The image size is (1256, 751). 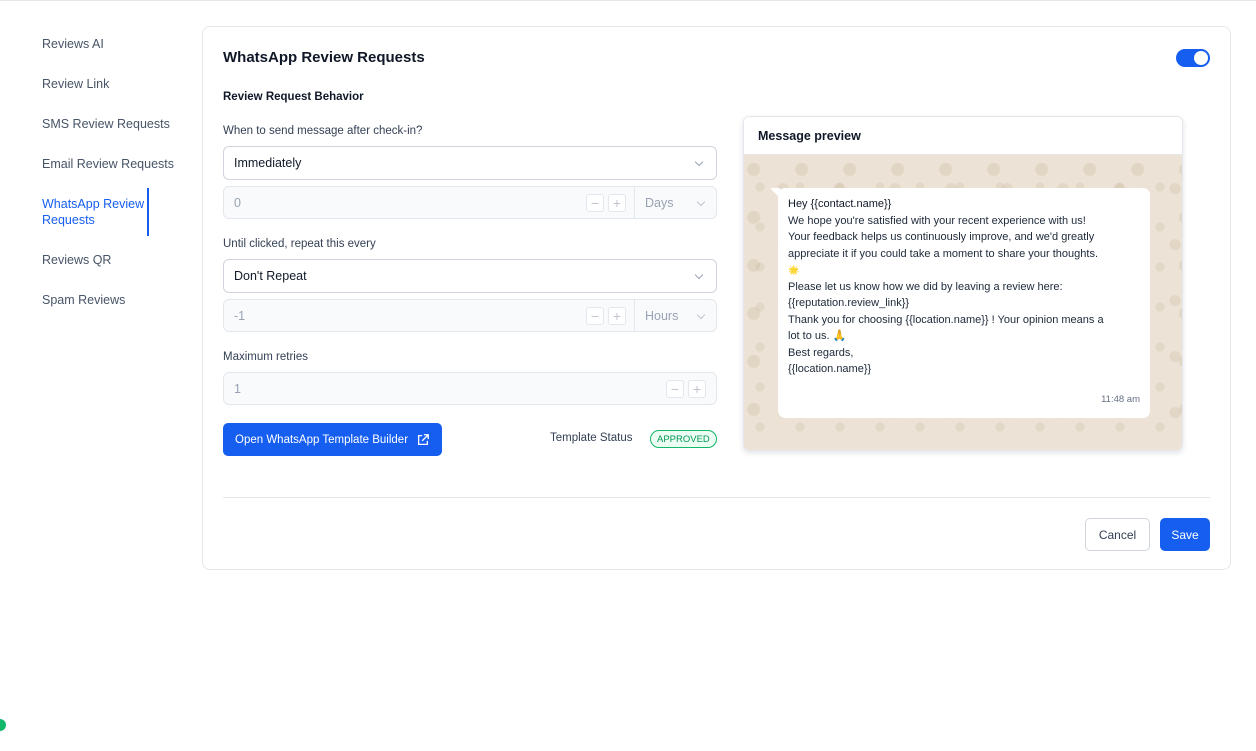 I want to click on sidebar-item-review-link: Review Link, so click(x=95, y=84).